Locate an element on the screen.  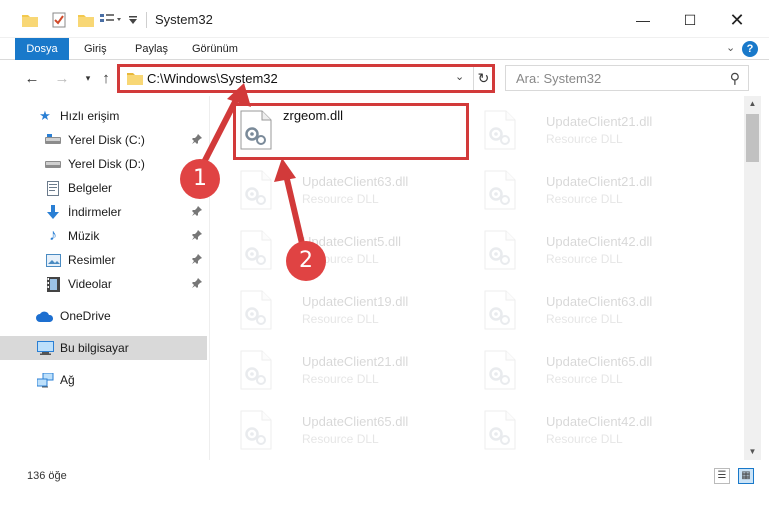
scroll-down-icon: ▼ is located at coordinates (752, 452).